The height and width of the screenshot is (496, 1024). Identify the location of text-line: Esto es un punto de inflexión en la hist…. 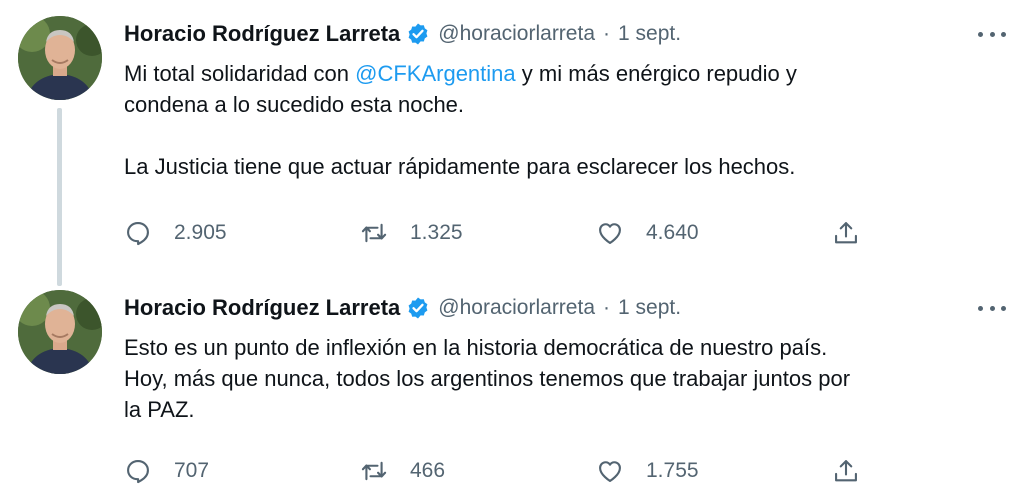
(476, 347).